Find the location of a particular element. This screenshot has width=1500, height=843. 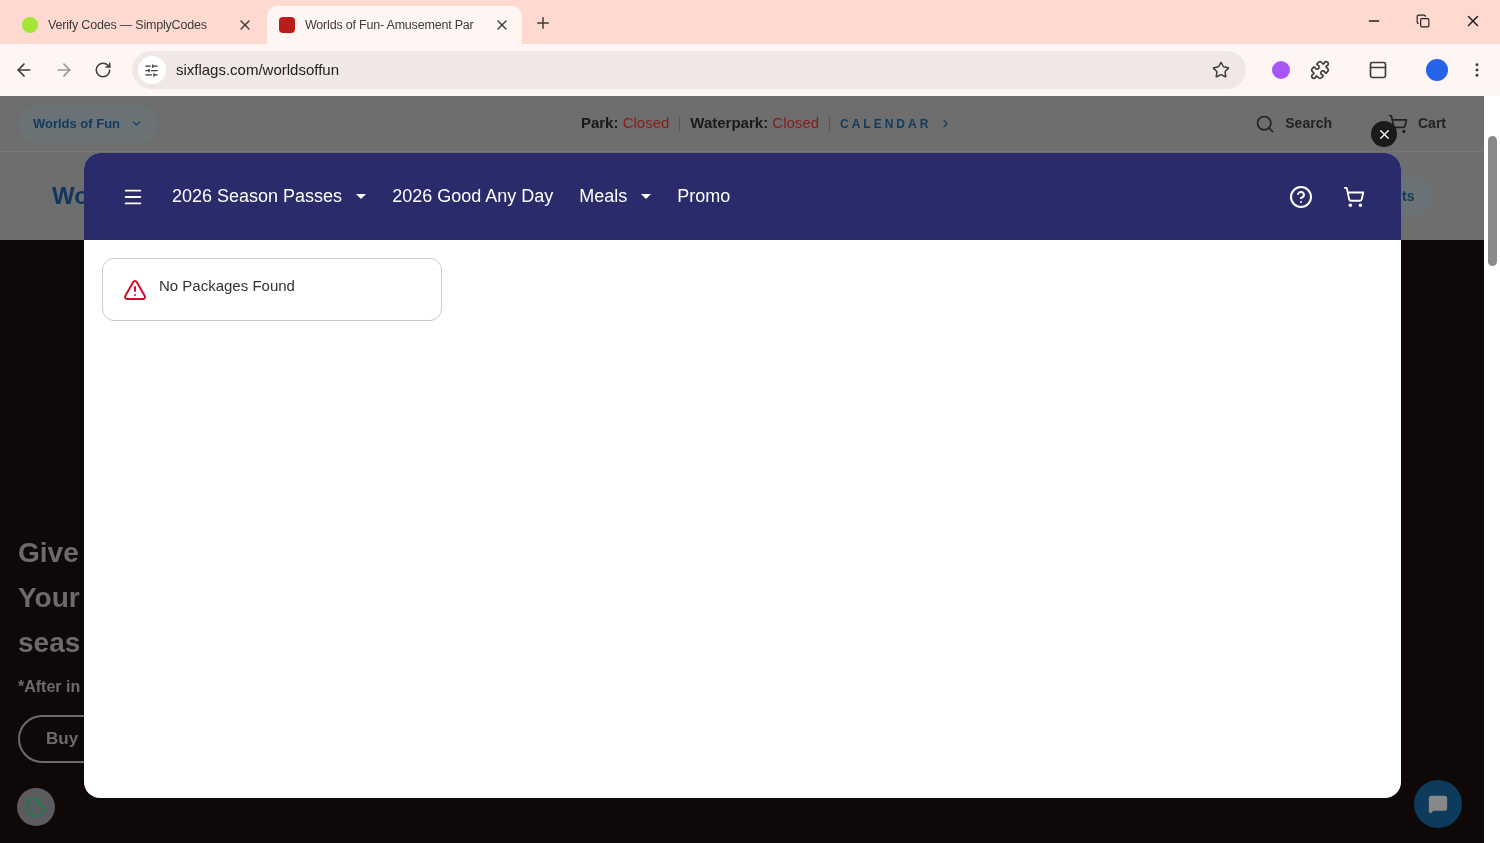

bookmark-star-icon is located at coordinates (1221, 70).